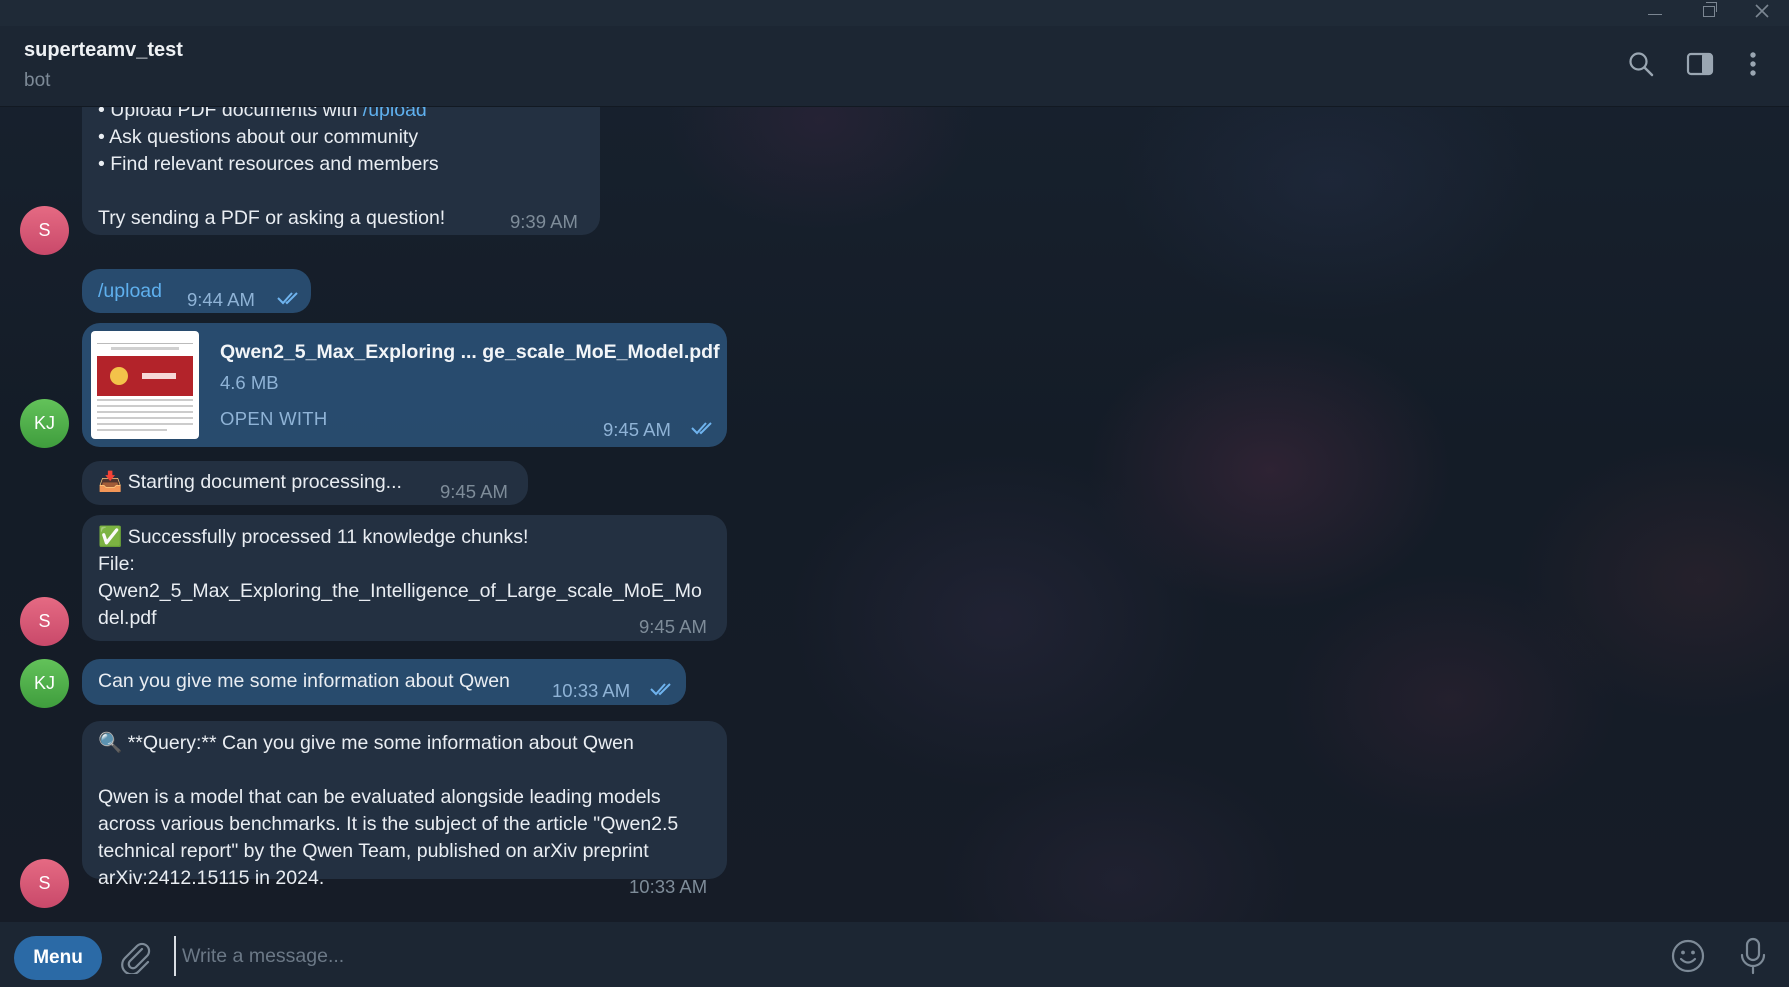 This screenshot has height=987, width=1789. Describe the element at coordinates (894, 13) in the screenshot. I see `window-titlebar` at that location.